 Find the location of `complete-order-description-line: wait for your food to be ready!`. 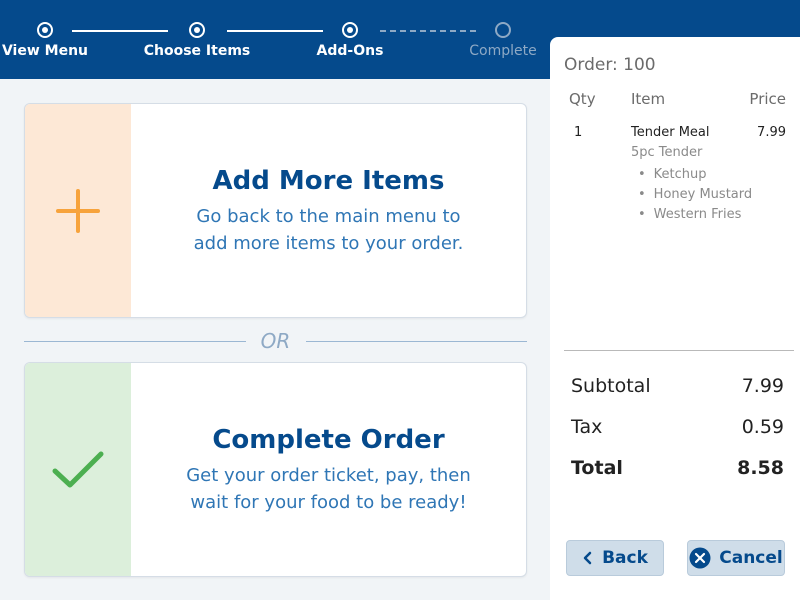

complete-order-description-line: wait for your food to be ready! is located at coordinates (328, 502).